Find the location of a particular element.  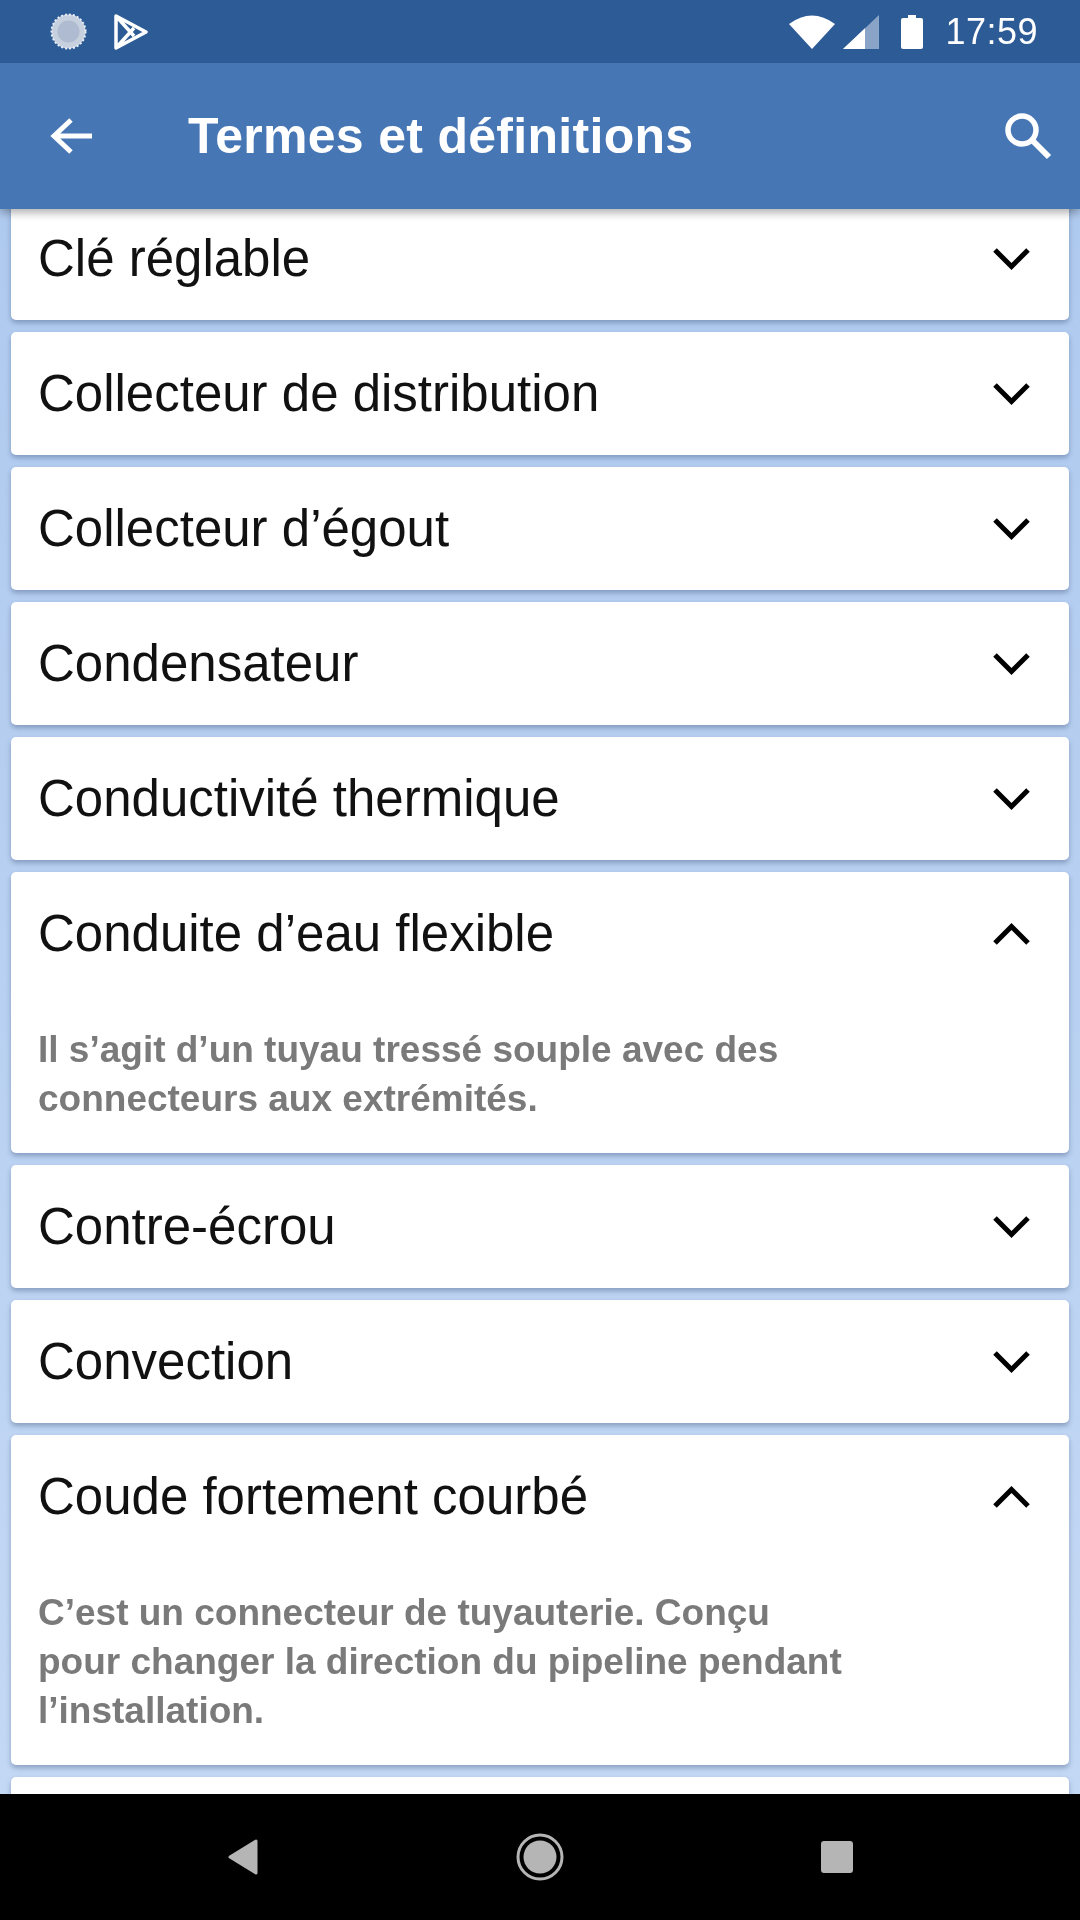

term-definition: Il s’agit d’un tuyau tressé souple avec des connecteurs aux extrémités. is located at coordinates (408, 1074).